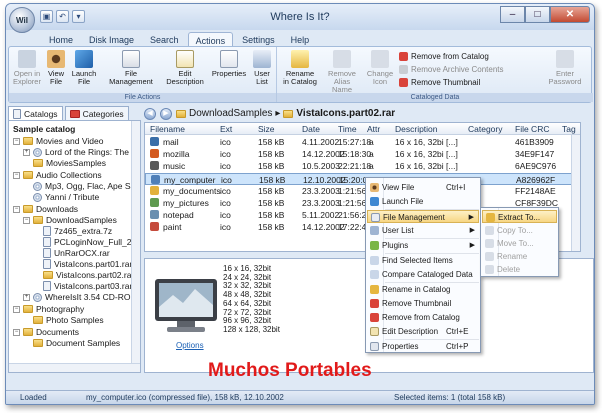 The image size is (602, 413). What do you see at coordinates (87, 286) in the screenshot?
I see `tree-node: VistaIcons.part03.rar` at bounding box center [87, 286].